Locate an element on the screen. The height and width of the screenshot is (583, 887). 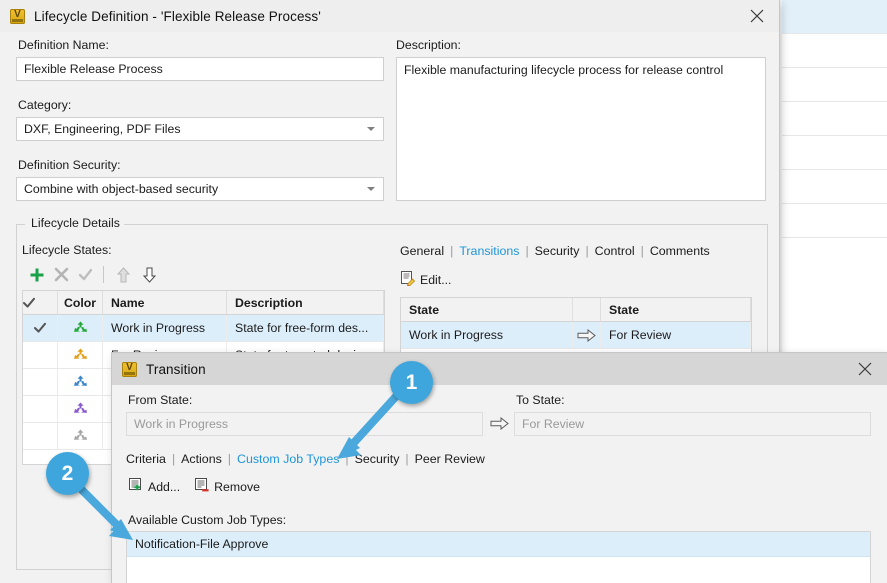
tab-criteria: Criteria is located at coordinates (146, 459).